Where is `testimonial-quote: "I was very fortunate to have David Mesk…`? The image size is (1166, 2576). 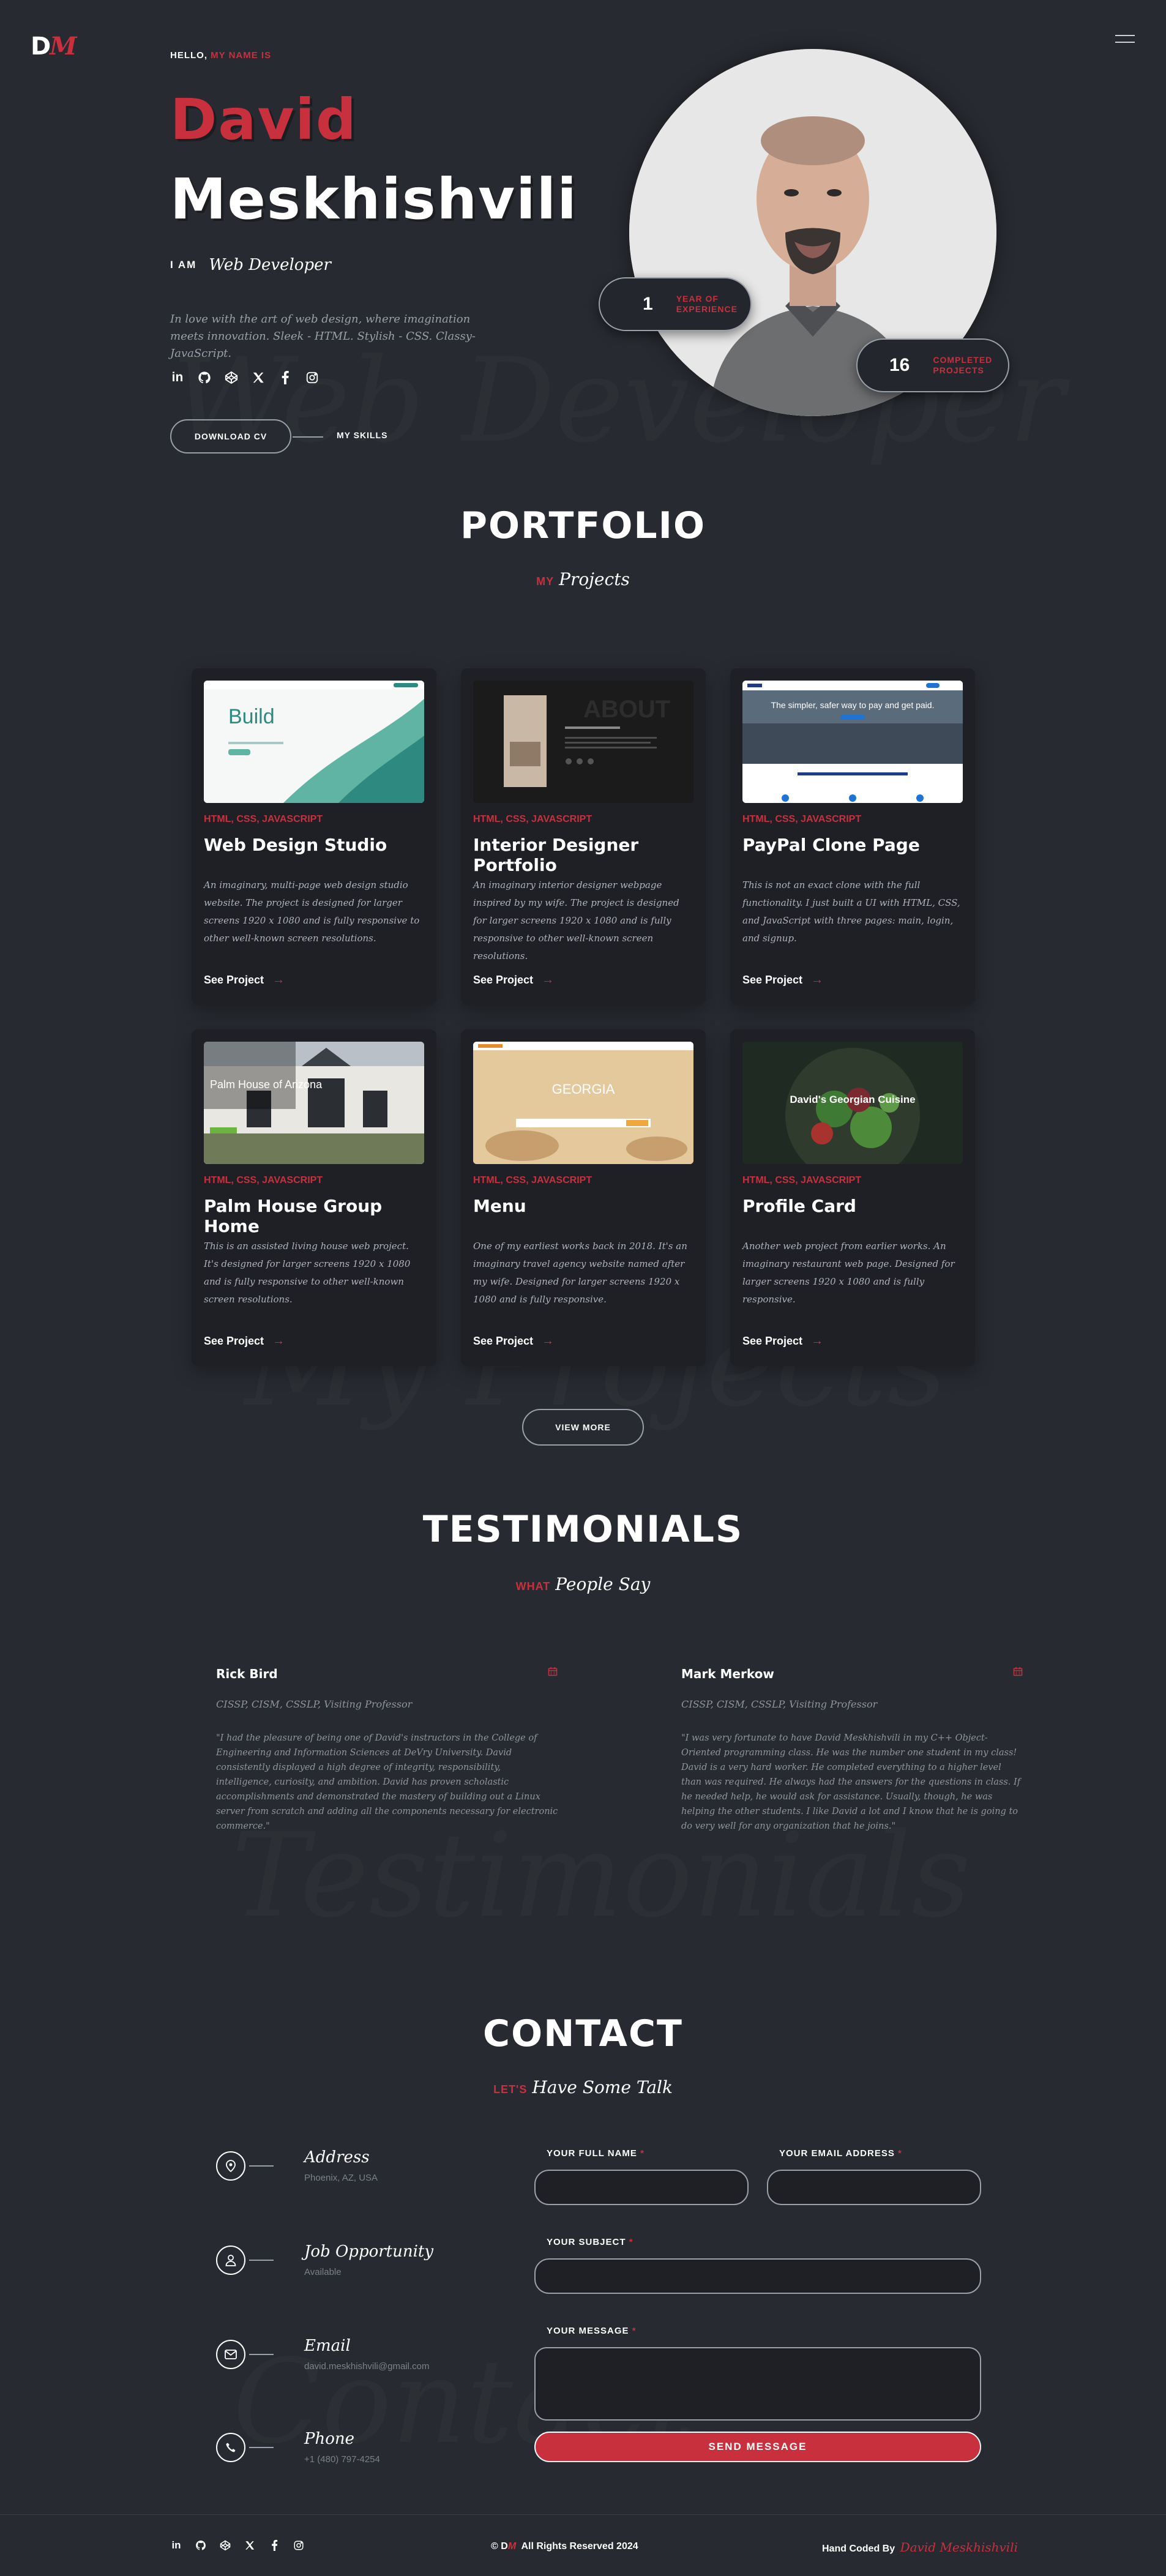 testimonial-quote: "I was very fortunate to have David Mesk… is located at coordinates (851, 1782).